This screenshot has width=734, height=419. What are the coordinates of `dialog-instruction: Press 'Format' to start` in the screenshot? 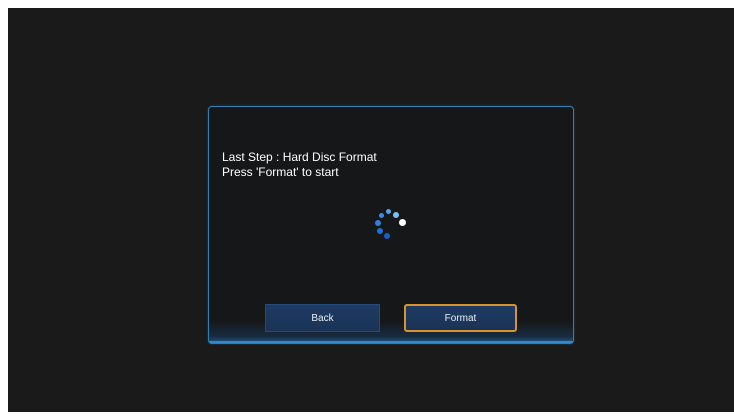 It's located at (280, 172).